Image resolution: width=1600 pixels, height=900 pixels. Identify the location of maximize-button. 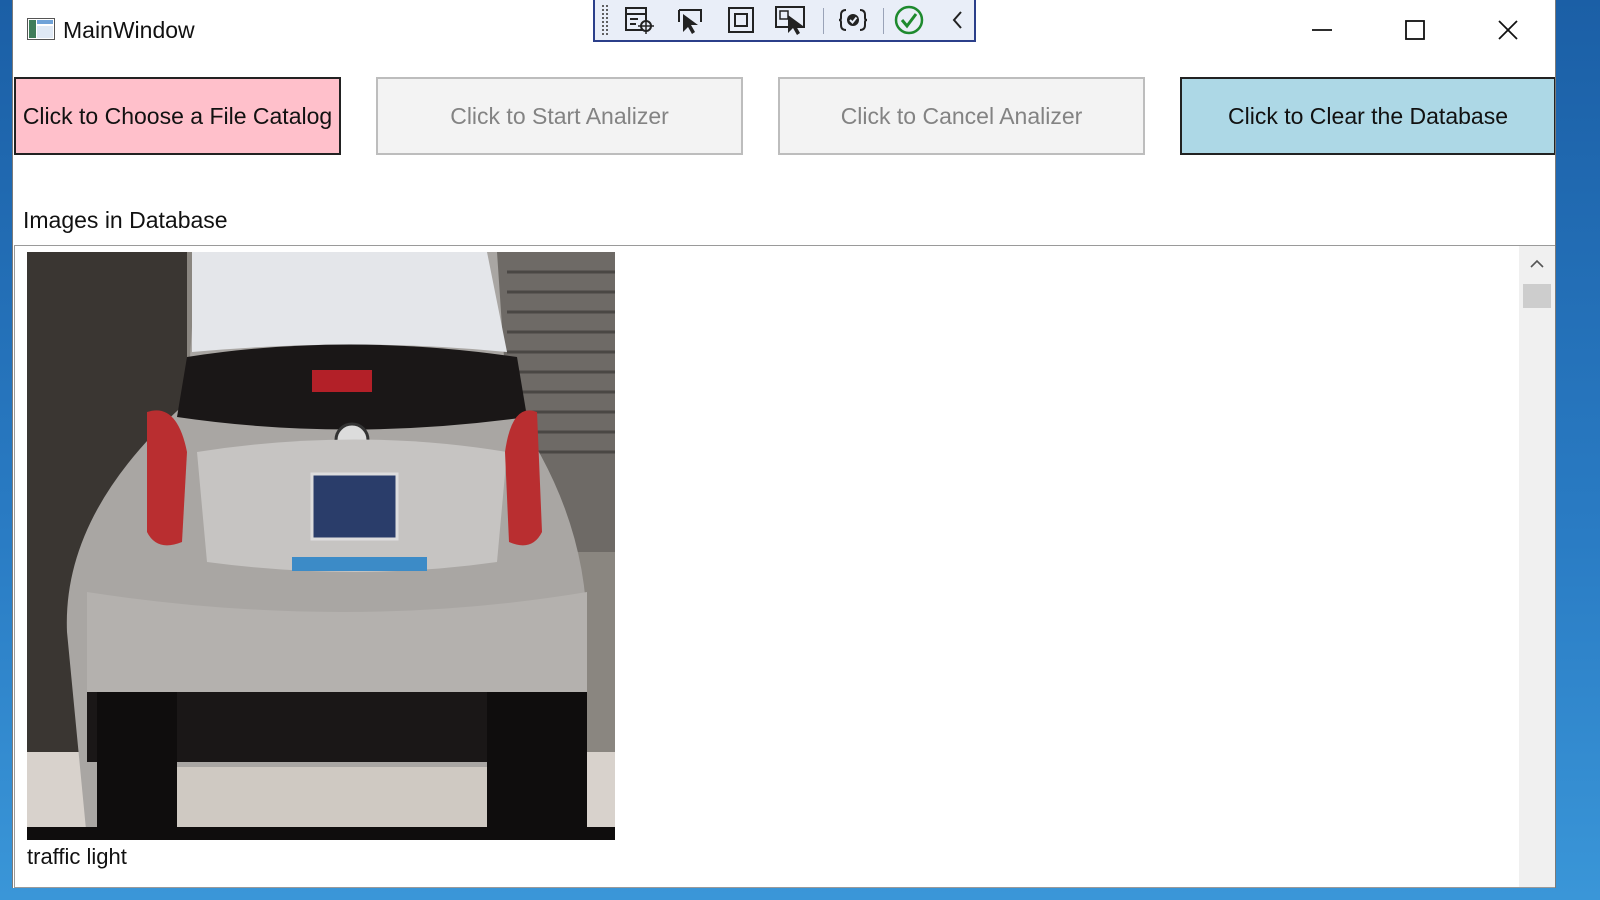
(1415, 30).